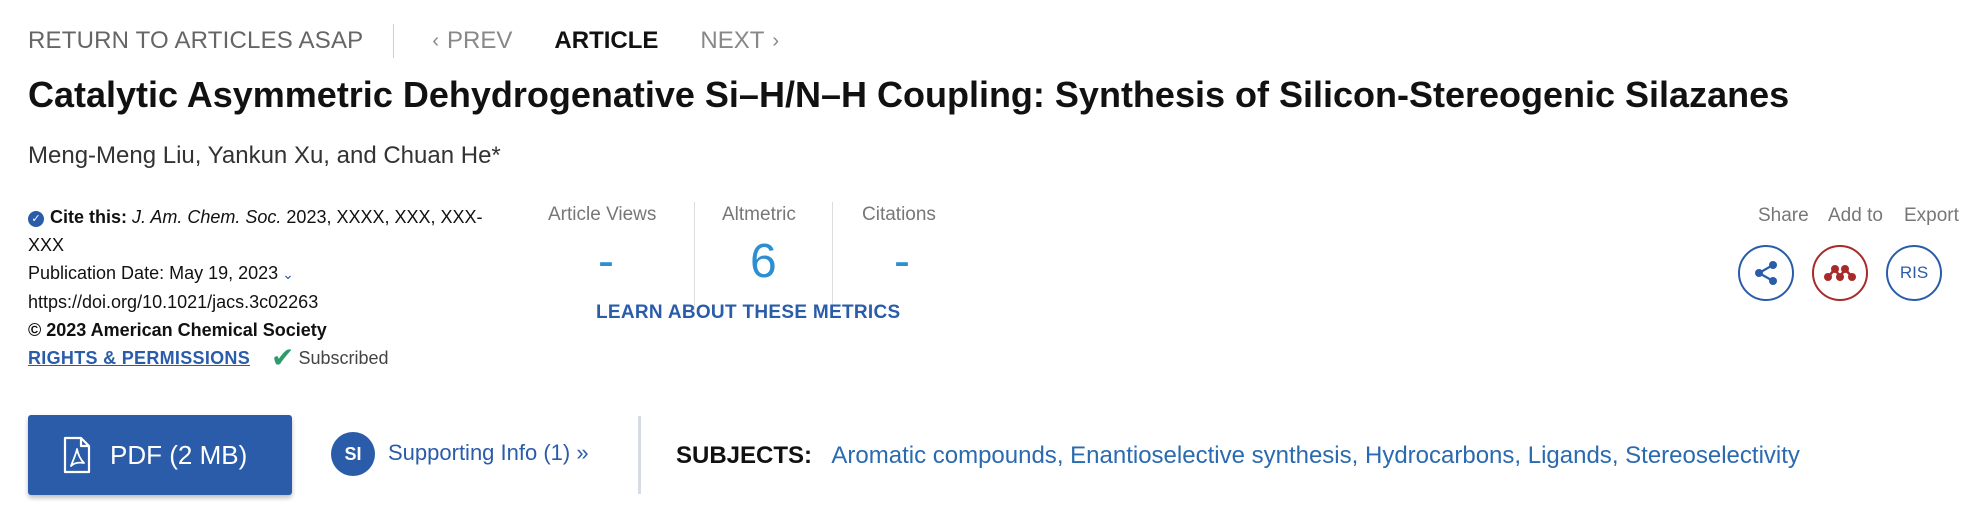 The height and width of the screenshot is (515, 1969). I want to click on pdf-file-icon, so click(77, 455).